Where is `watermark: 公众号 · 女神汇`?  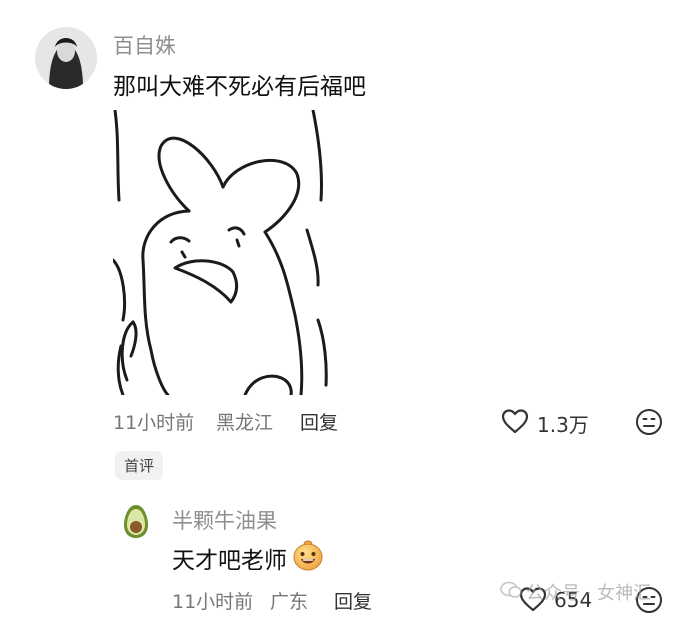 watermark: 公众号 · 女神汇 is located at coordinates (589, 593).